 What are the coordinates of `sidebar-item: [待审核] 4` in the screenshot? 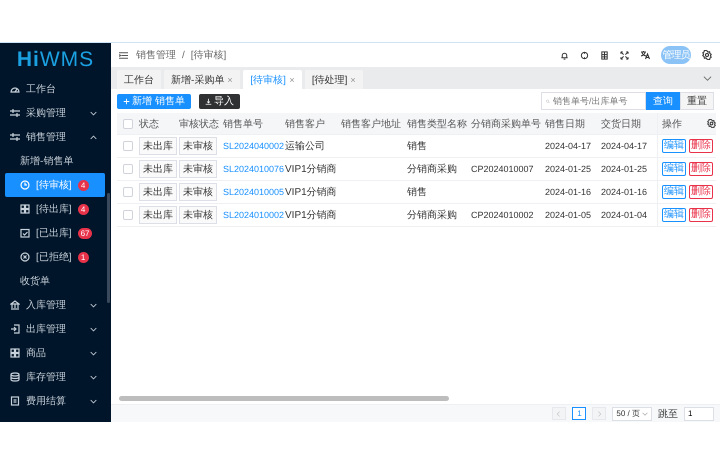 It's located at (55, 185).